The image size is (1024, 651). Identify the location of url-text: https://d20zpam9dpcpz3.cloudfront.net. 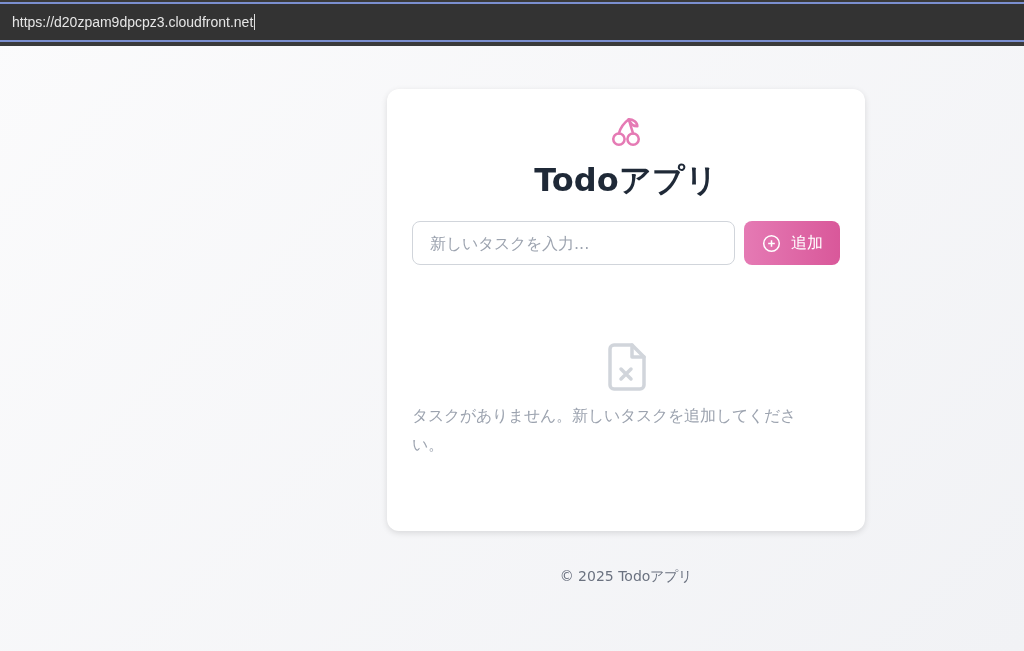
(134, 22).